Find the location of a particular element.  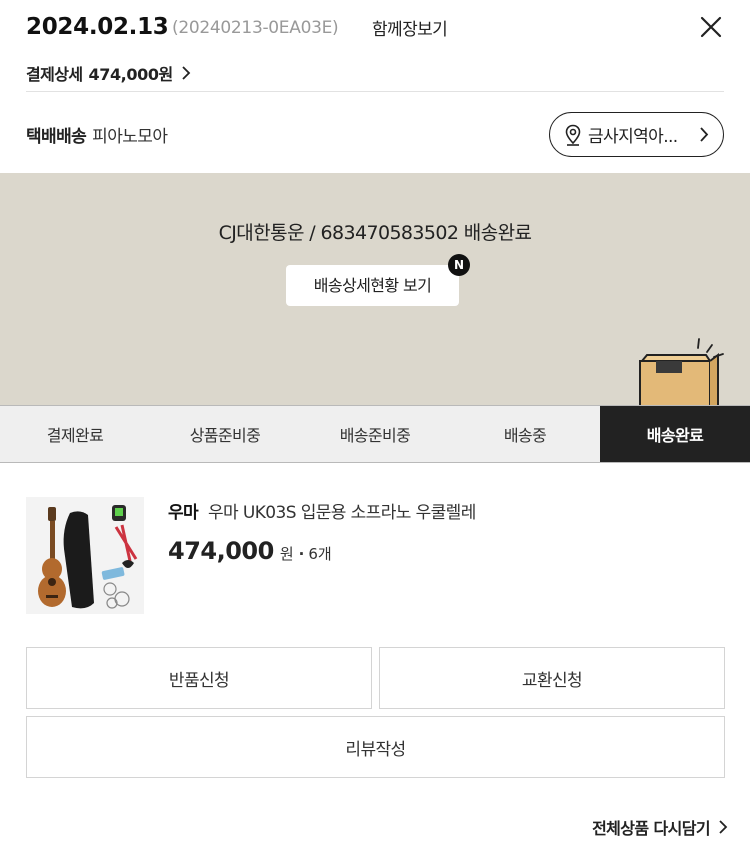

new-badge: N is located at coordinates (459, 265).